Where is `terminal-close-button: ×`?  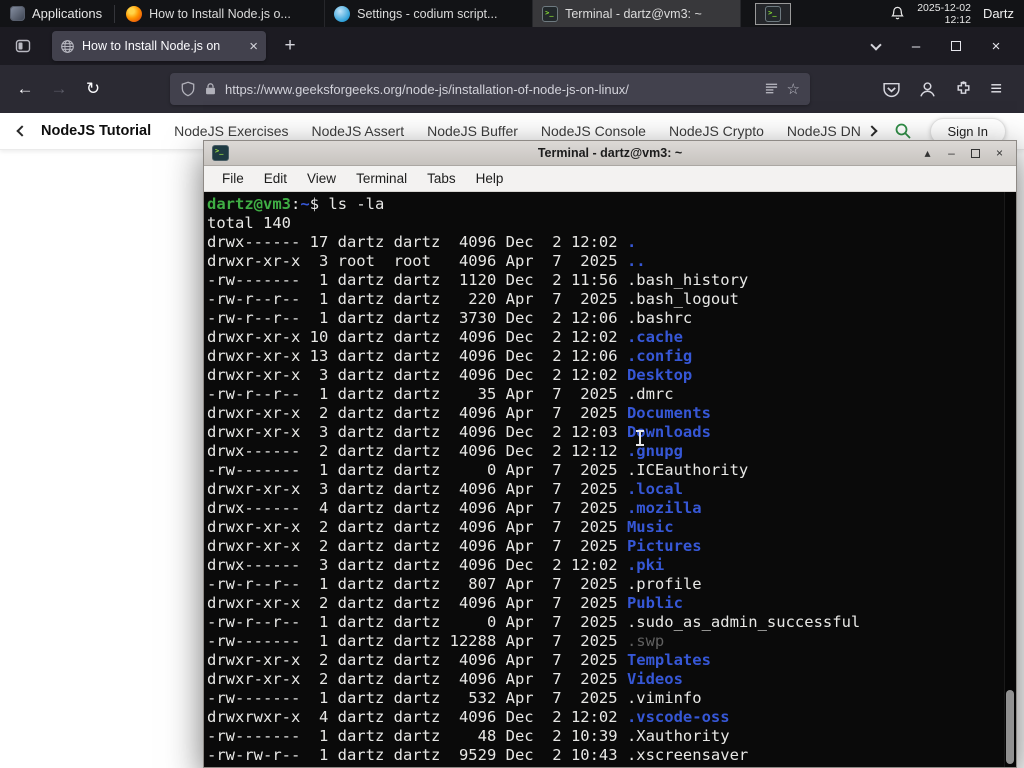 terminal-close-button: × is located at coordinates (999, 153).